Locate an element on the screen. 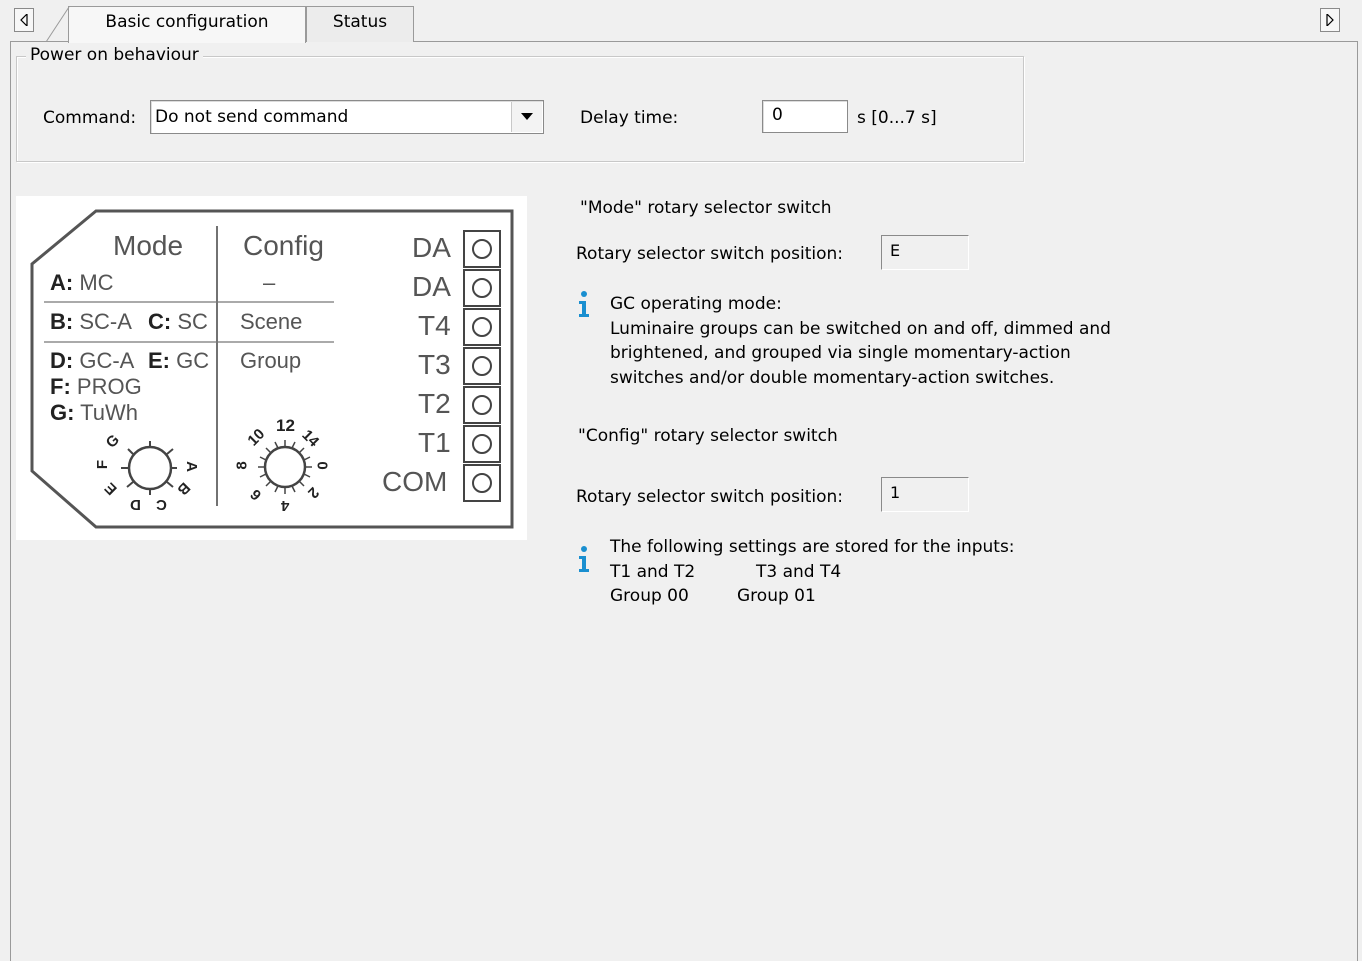 Image resolution: width=1362 pixels, height=961 pixels. mode-position-label: Rotary selector switch position: is located at coordinates (710, 254).